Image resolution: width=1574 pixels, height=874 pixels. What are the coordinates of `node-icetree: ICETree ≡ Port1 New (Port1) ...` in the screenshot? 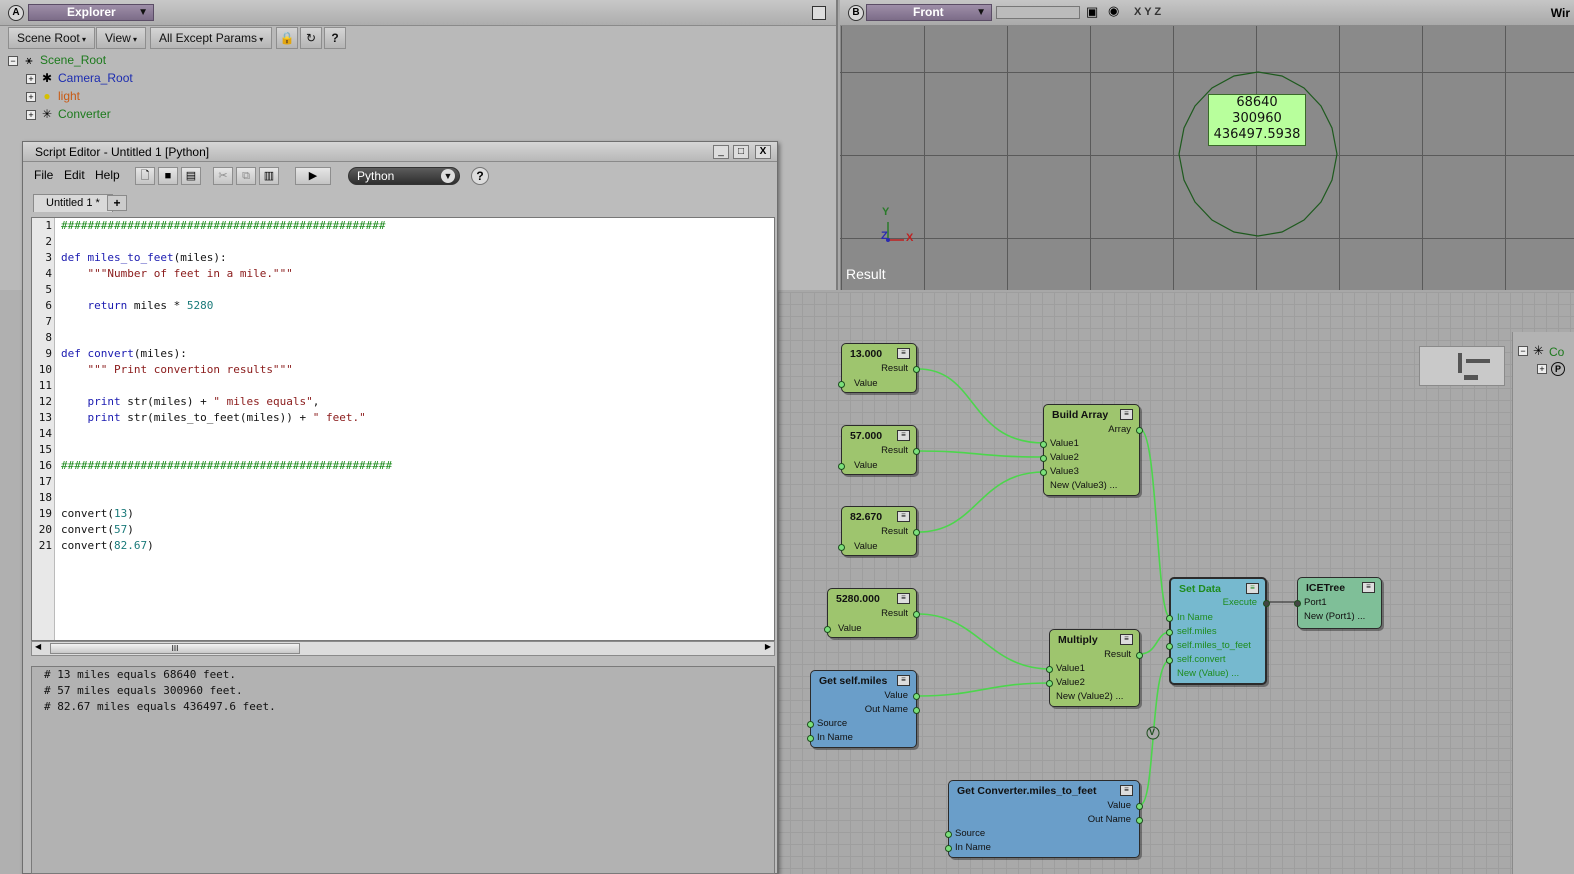 It's located at (1338, 603).